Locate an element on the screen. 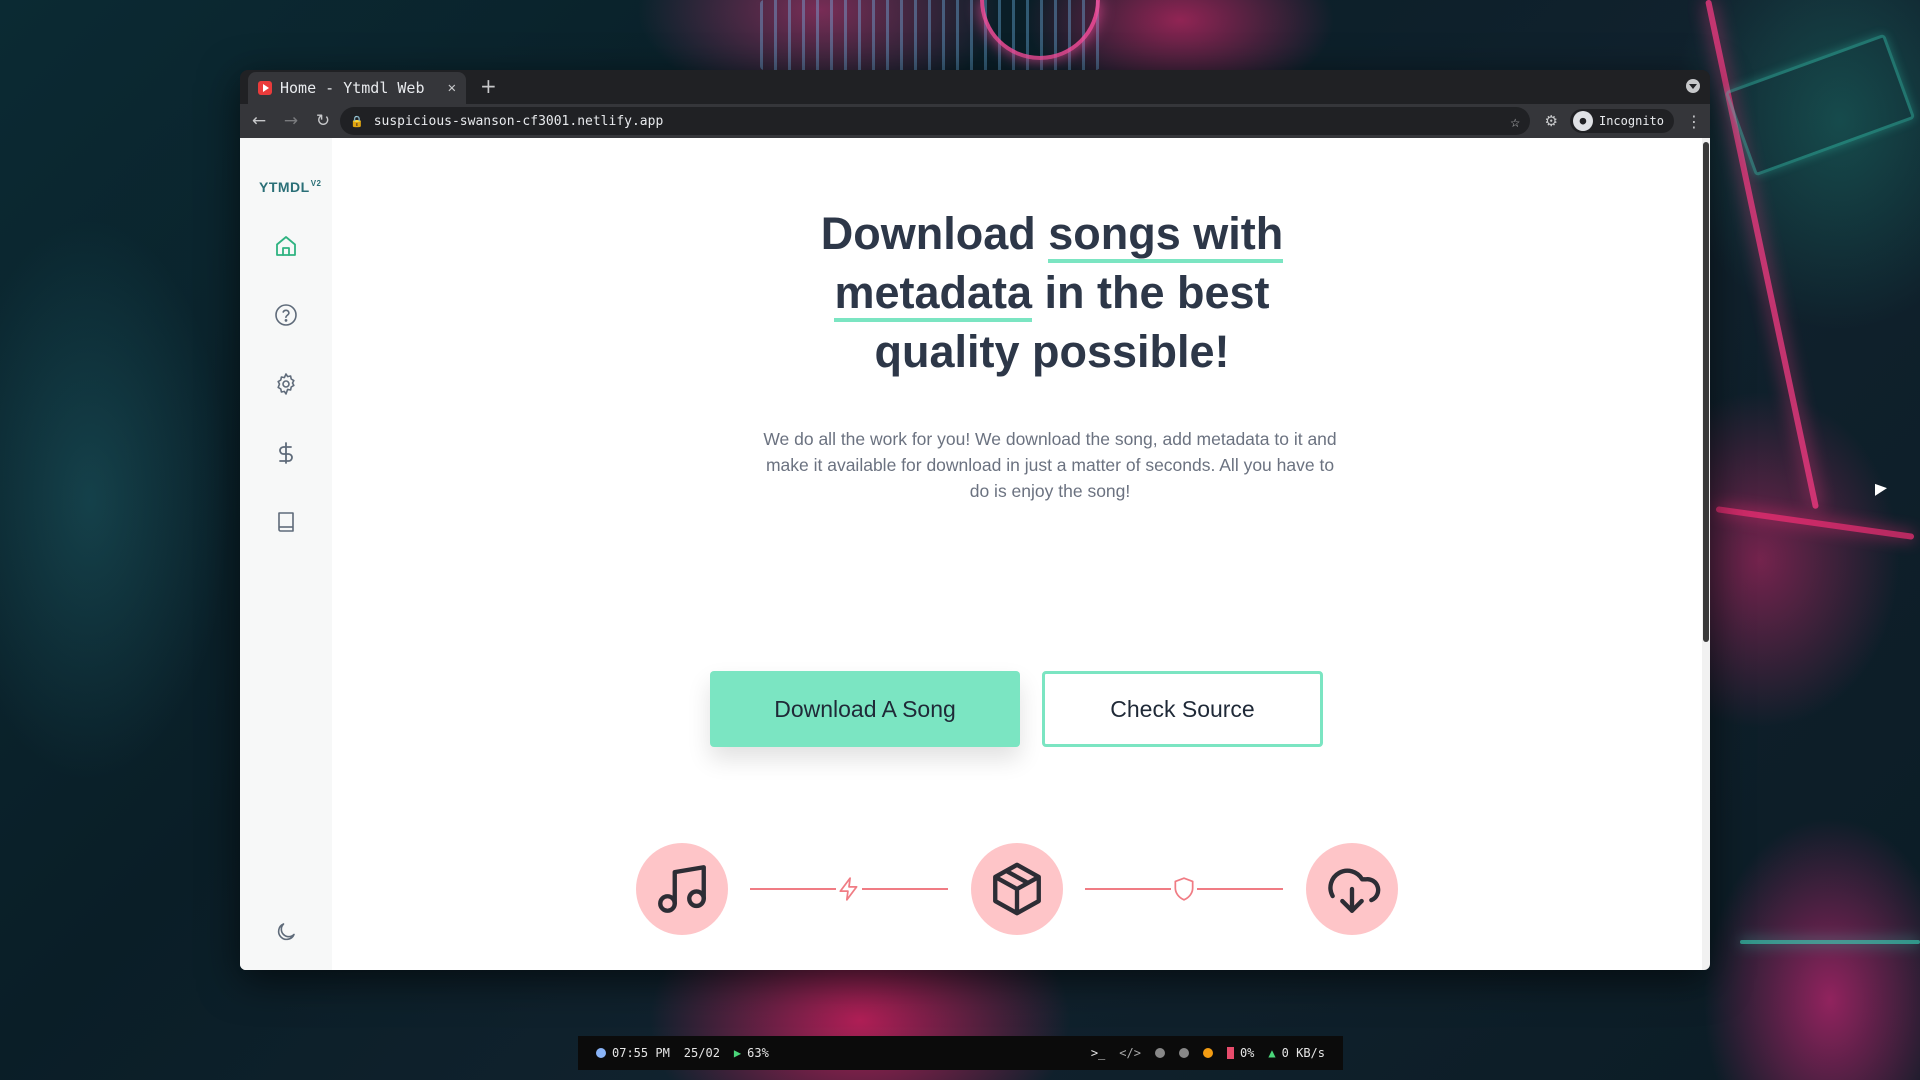 The image size is (1920, 1080). browser-menu-icon: ⋮ is located at coordinates (1694, 121).